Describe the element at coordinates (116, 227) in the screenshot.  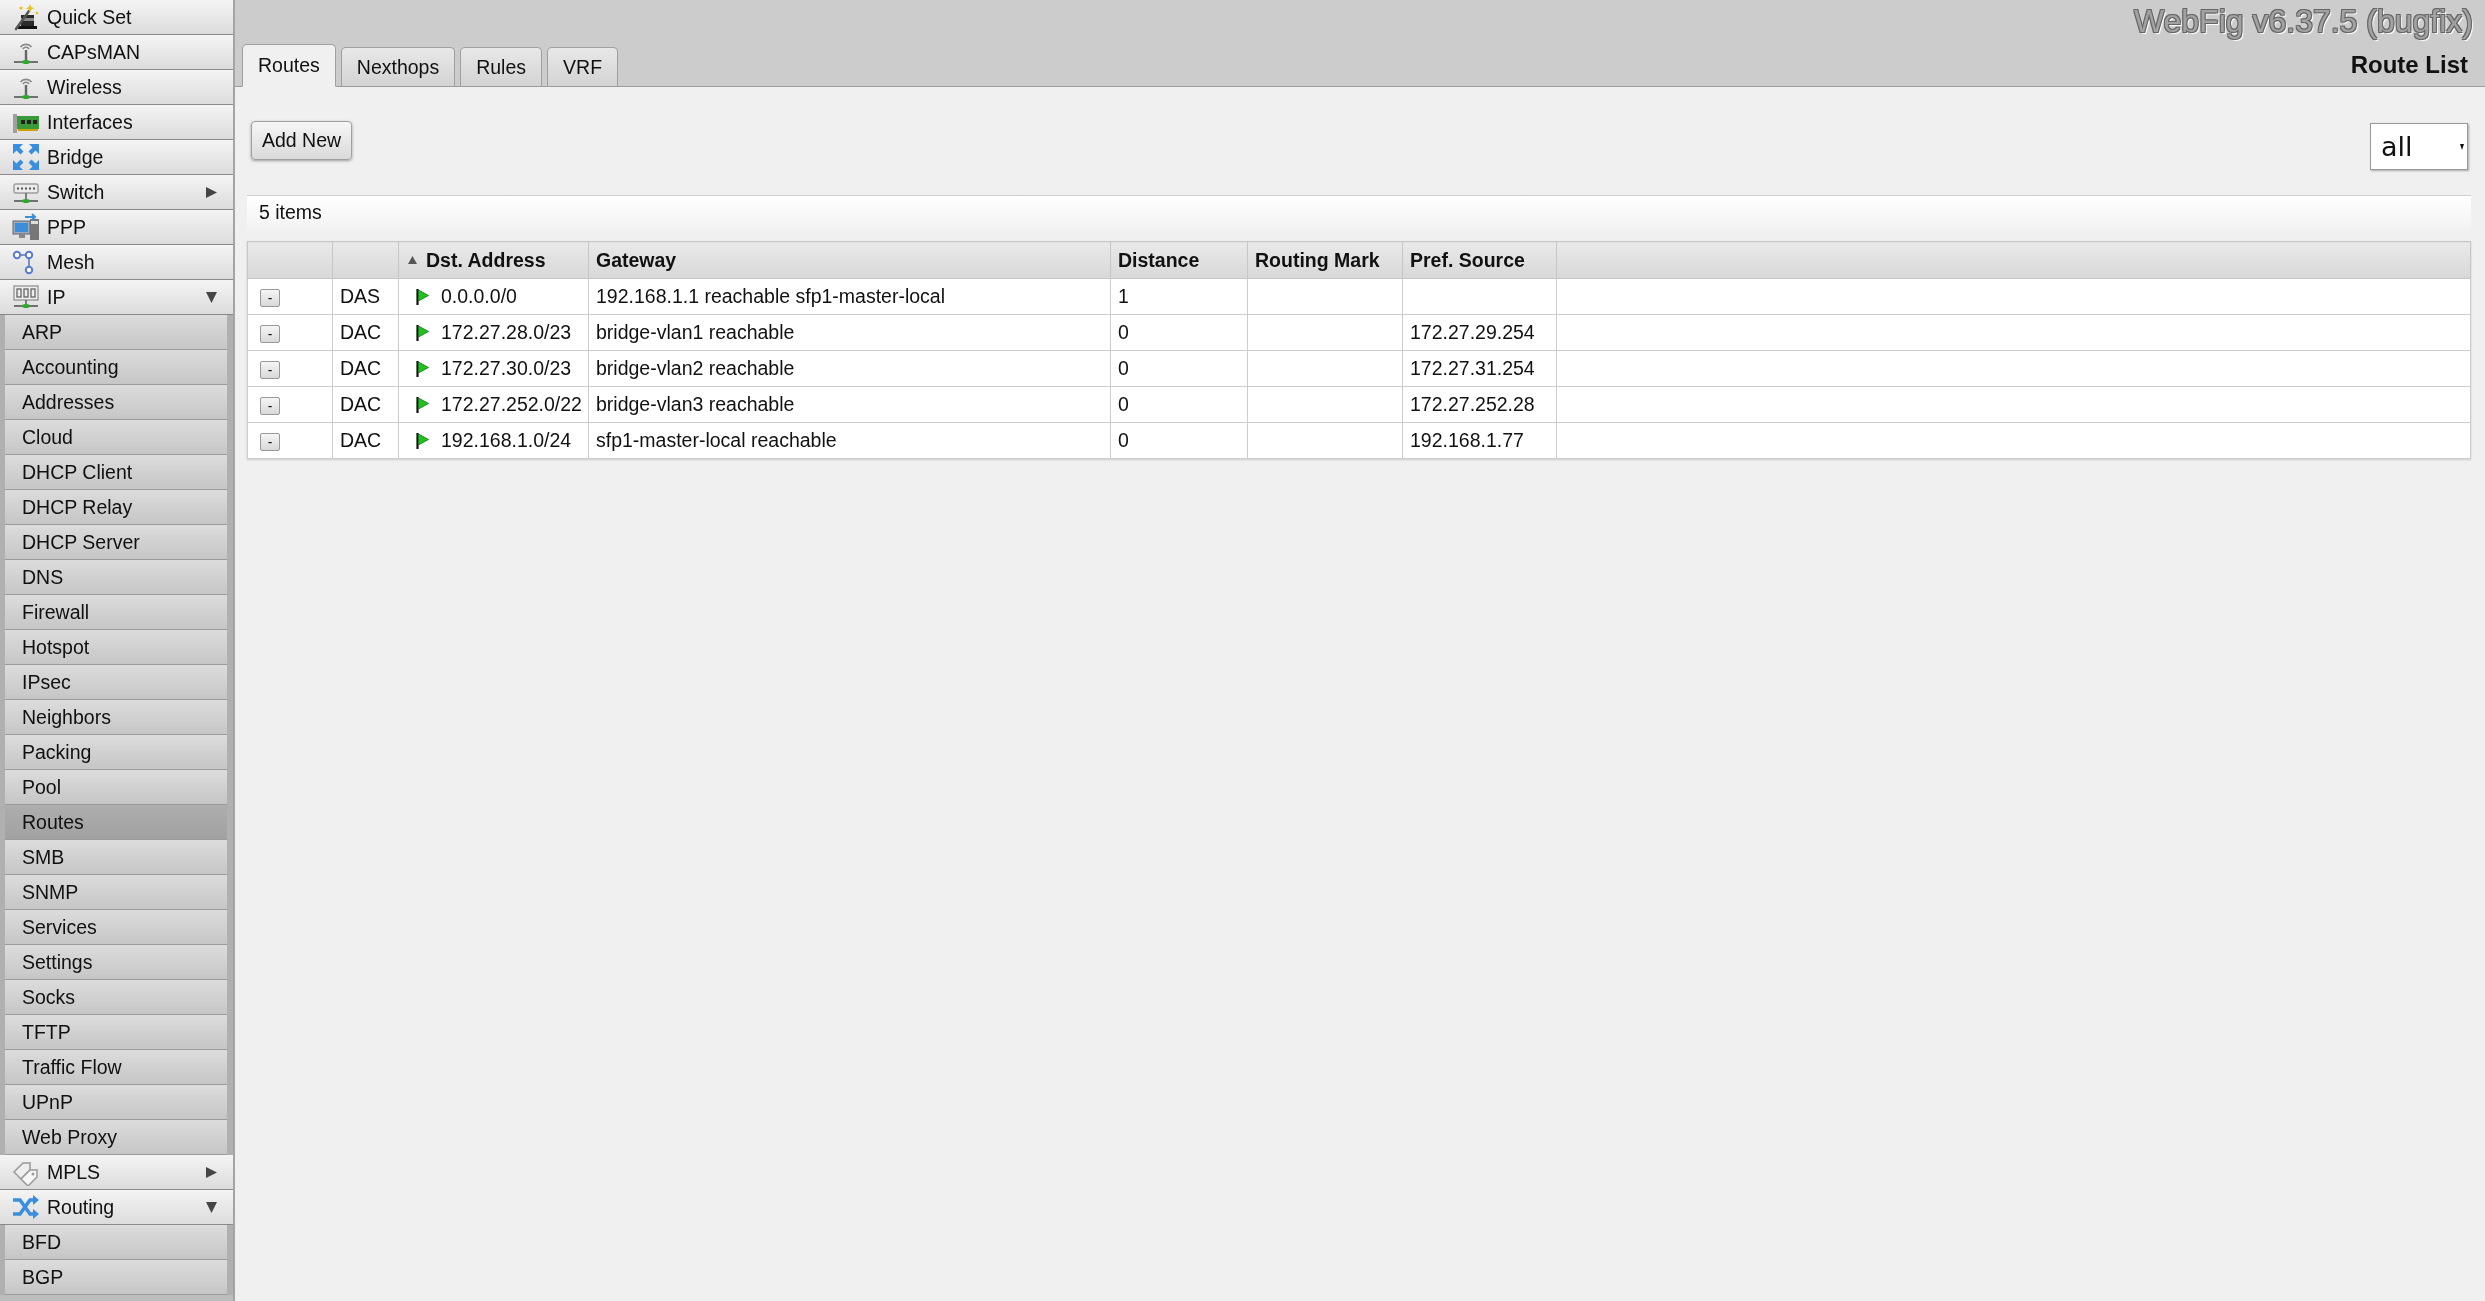
I see `sidebar-item: PPP` at that location.